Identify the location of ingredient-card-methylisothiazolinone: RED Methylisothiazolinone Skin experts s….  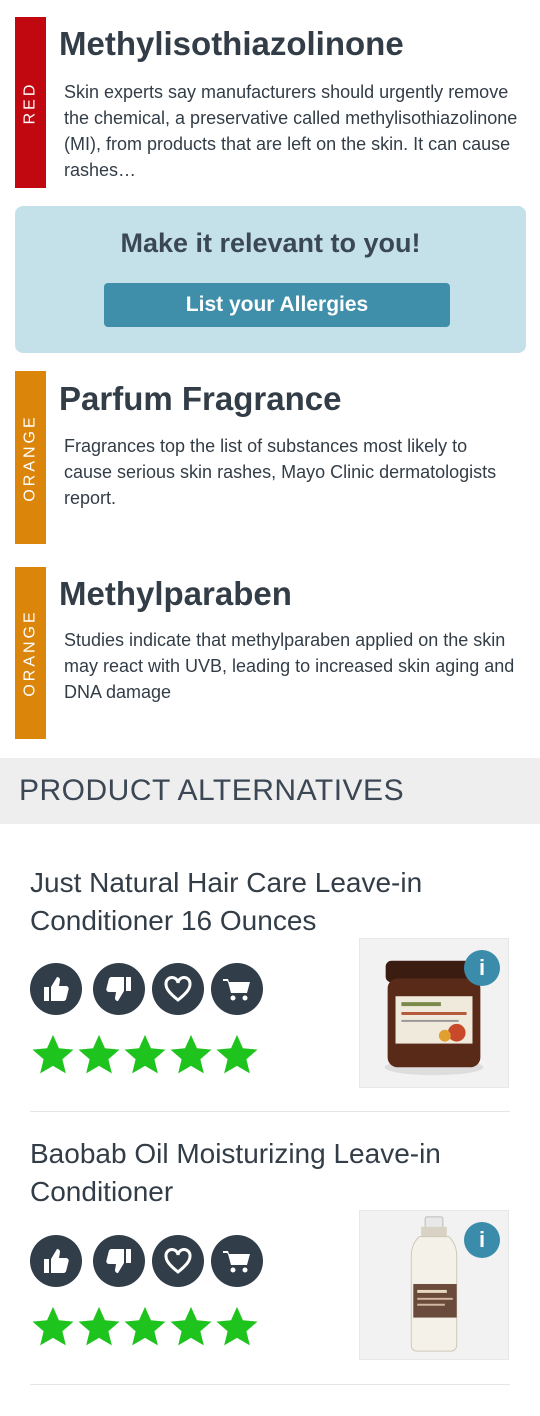
(270, 102).